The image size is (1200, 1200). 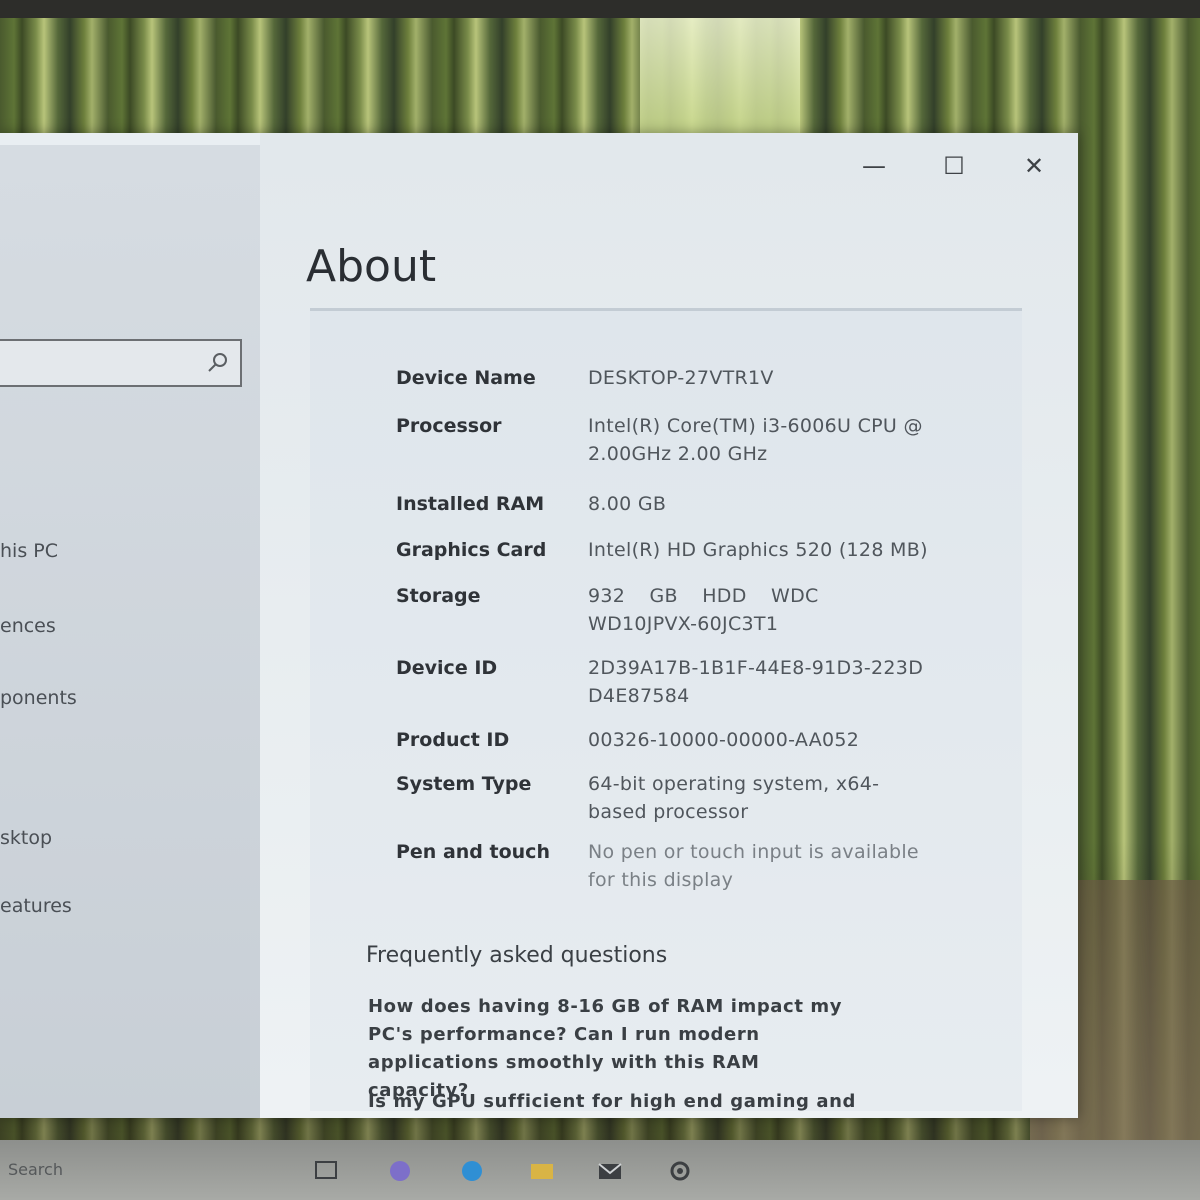 I want to click on spec-value-graphics-card: Intel(R) HD Graphics 520 (128 MB), so click(x=758, y=550).